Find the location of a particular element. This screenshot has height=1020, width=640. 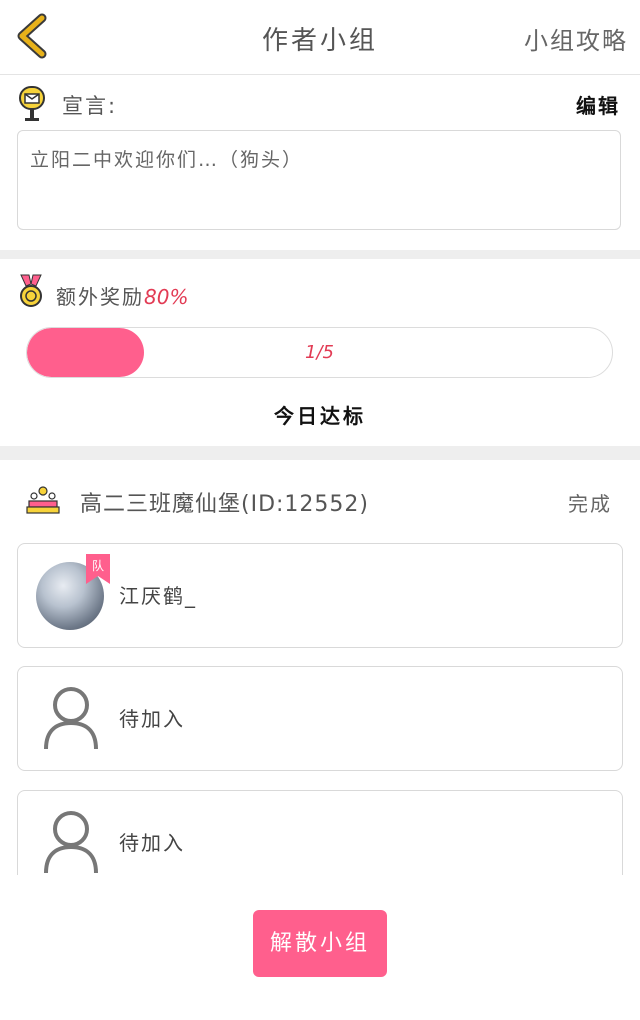

top-bar: 作者小组 小组攻略 is located at coordinates (320, 37).